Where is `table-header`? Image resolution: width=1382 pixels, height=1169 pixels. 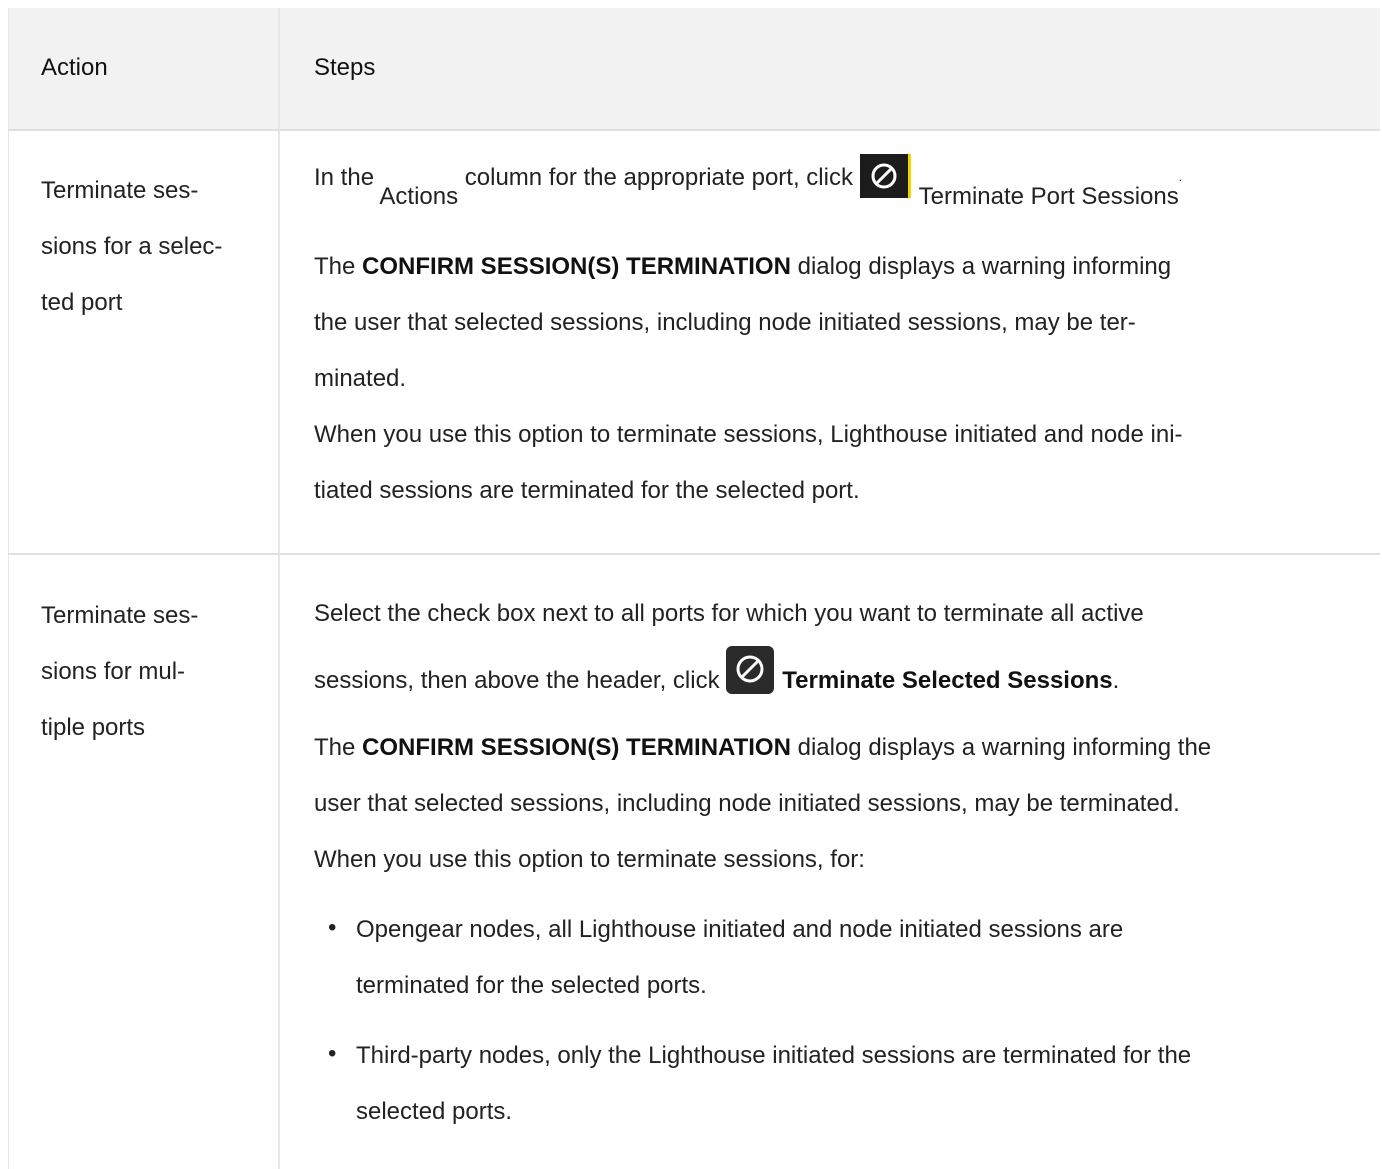
table-header is located at coordinates (694, 68).